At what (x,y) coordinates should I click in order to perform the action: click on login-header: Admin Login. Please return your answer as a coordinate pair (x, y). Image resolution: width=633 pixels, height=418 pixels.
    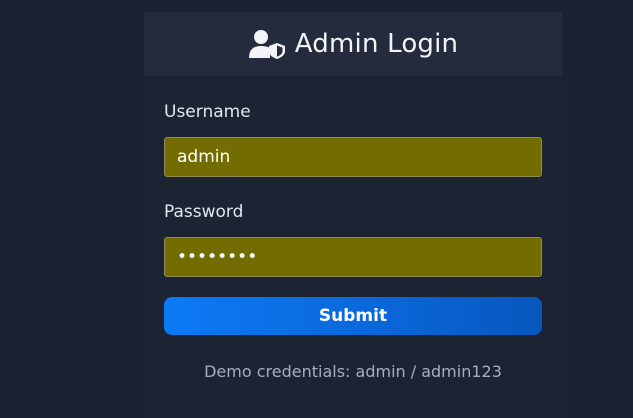
    Looking at the image, I should click on (353, 44).